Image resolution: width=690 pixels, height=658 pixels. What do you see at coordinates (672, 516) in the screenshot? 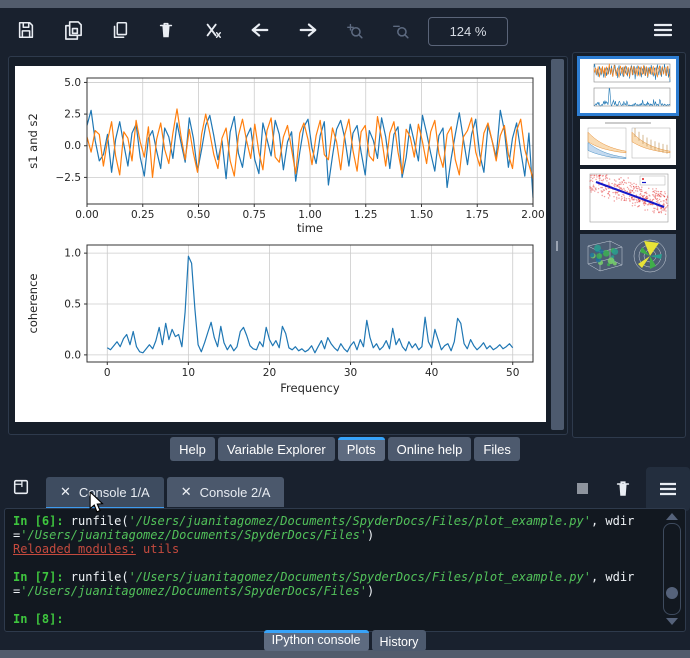
I see `scroll-up-arrow-icon` at bounding box center [672, 516].